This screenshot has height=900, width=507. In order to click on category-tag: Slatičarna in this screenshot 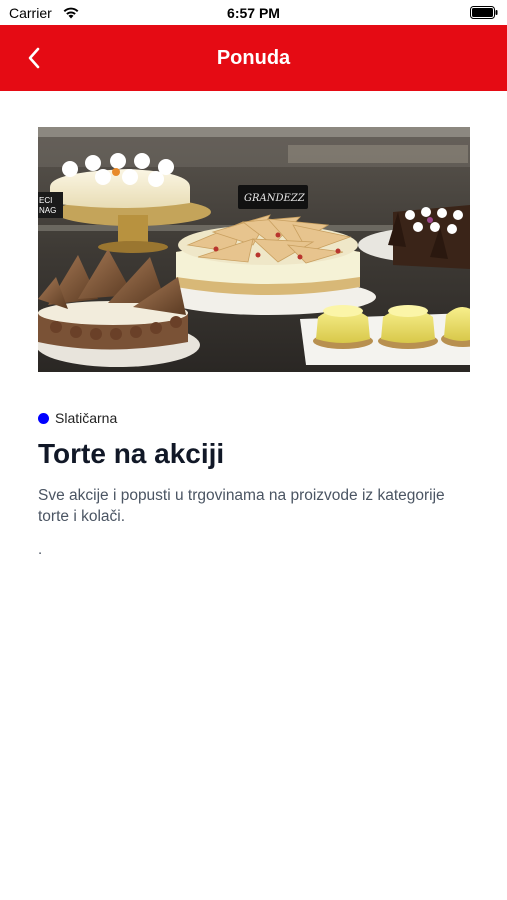, I will do `click(77, 418)`.